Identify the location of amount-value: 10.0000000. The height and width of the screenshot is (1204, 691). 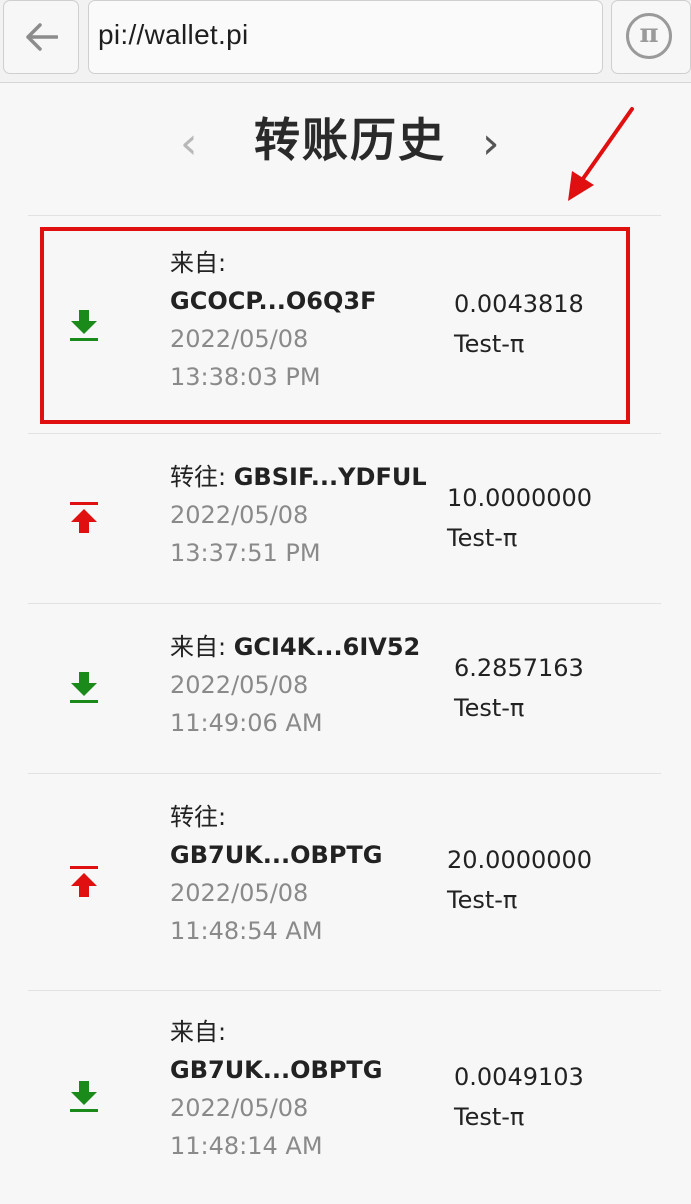
(520, 498).